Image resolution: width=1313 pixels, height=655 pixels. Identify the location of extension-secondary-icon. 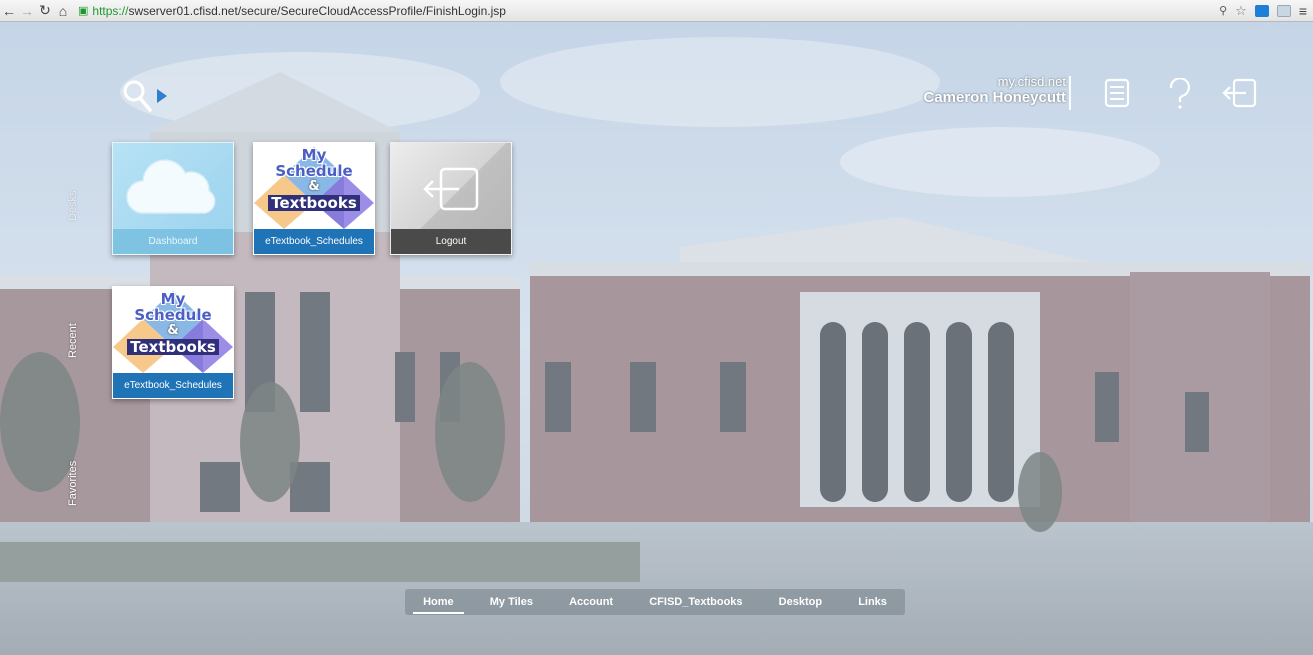
(1283, 10).